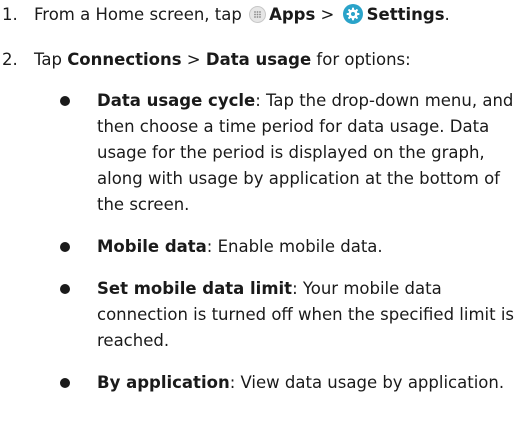  I want to click on settings-gear-icon, so click(352, 14).